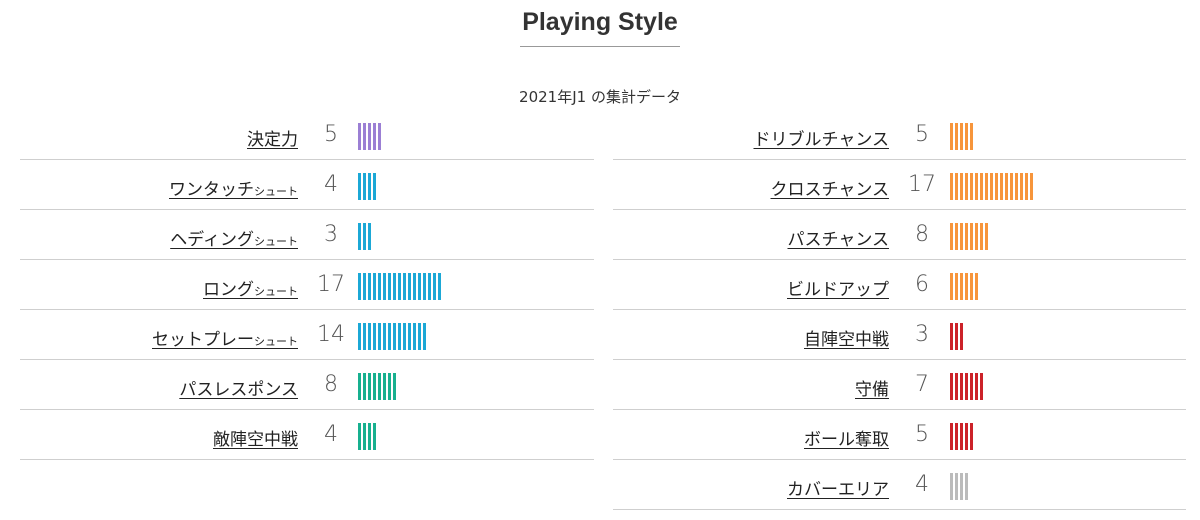  What do you see at coordinates (307, 385) in the screenshot?
I see `stat-row: パスレスポンス 8` at bounding box center [307, 385].